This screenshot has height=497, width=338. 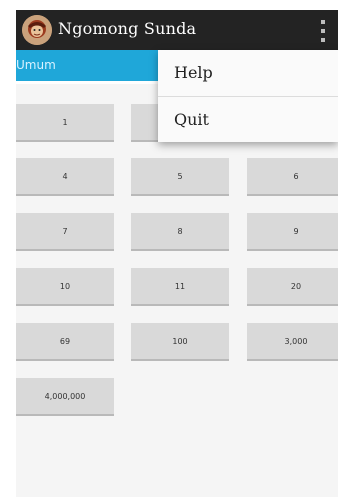 I want to click on number-button-4: 4, so click(x=65, y=177).